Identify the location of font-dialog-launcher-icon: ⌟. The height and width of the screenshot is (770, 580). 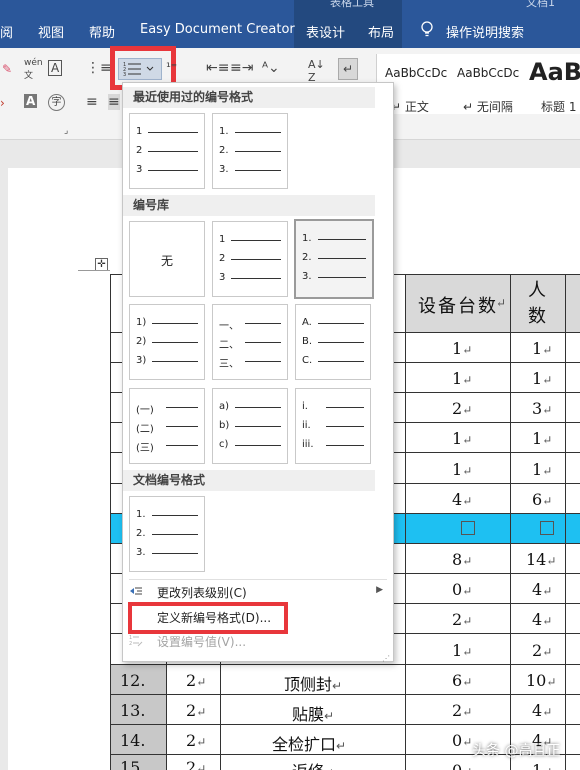
(66, 131).